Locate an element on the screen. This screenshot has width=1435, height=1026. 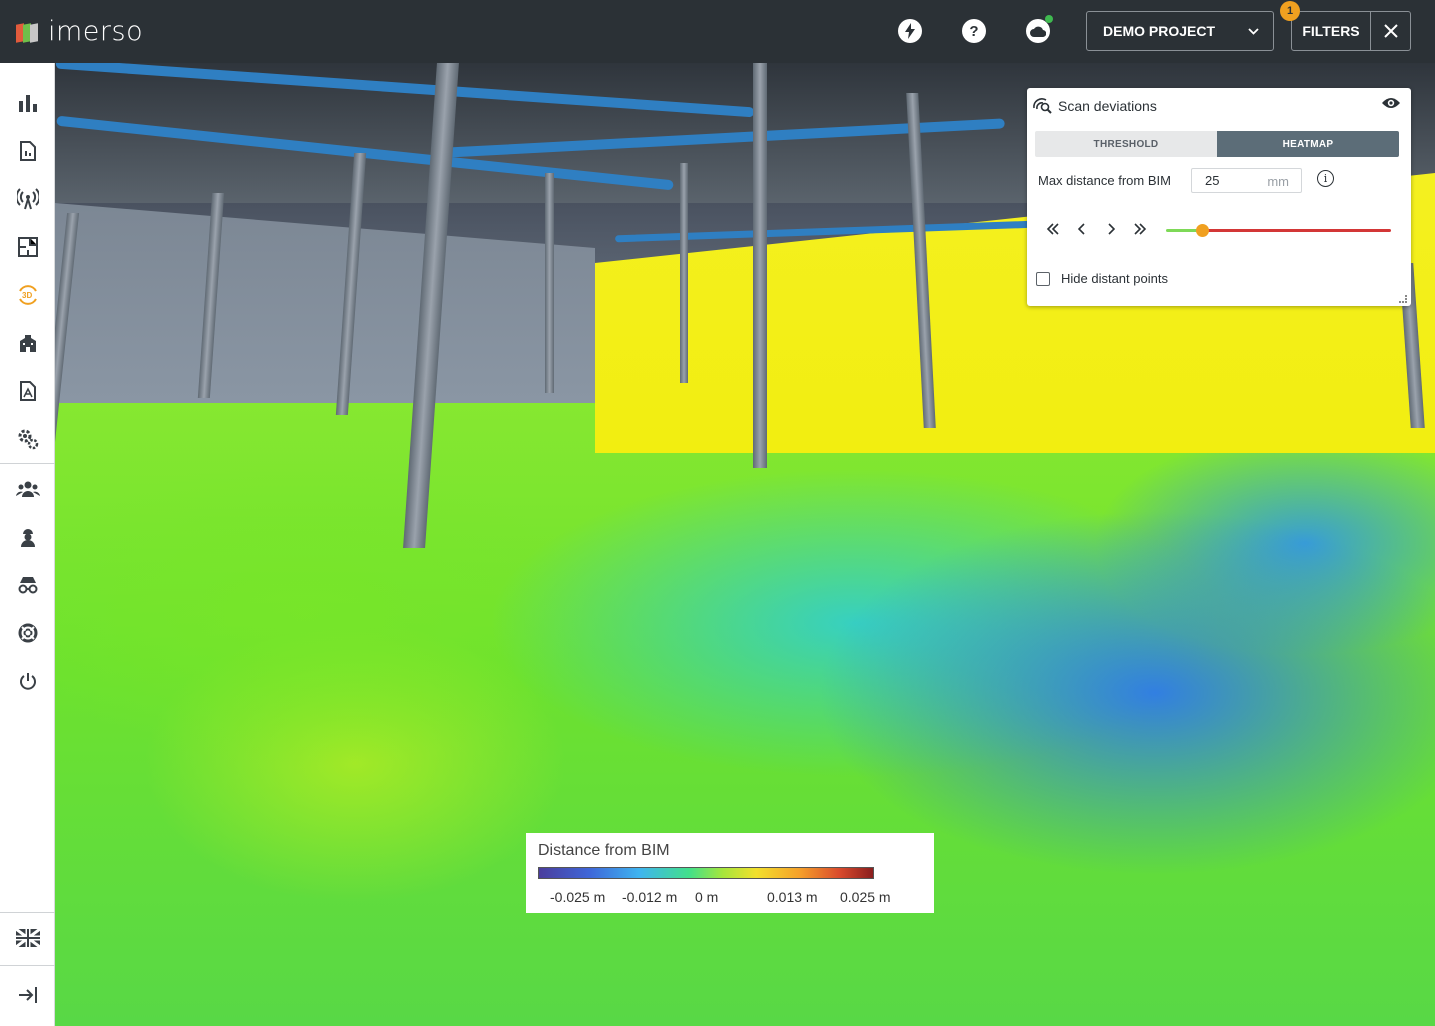
legend-title: Distance from BIM is located at coordinates (604, 850).